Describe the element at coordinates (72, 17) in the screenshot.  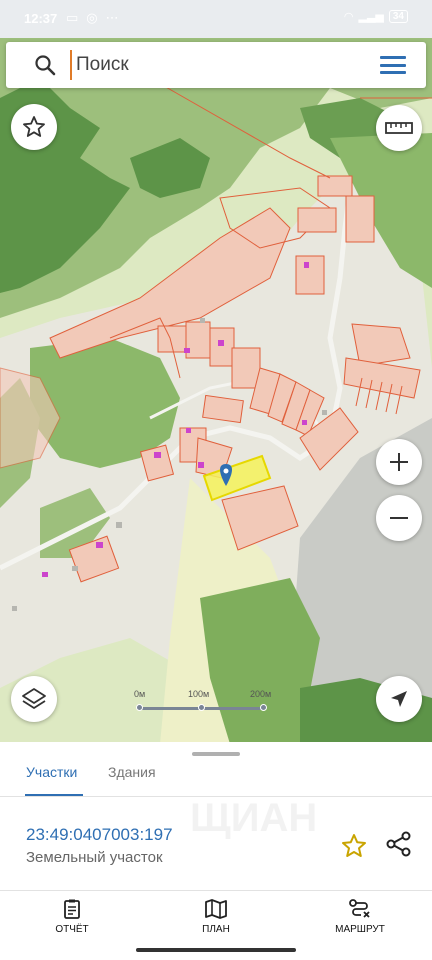
I see `message-icon: ▭` at that location.